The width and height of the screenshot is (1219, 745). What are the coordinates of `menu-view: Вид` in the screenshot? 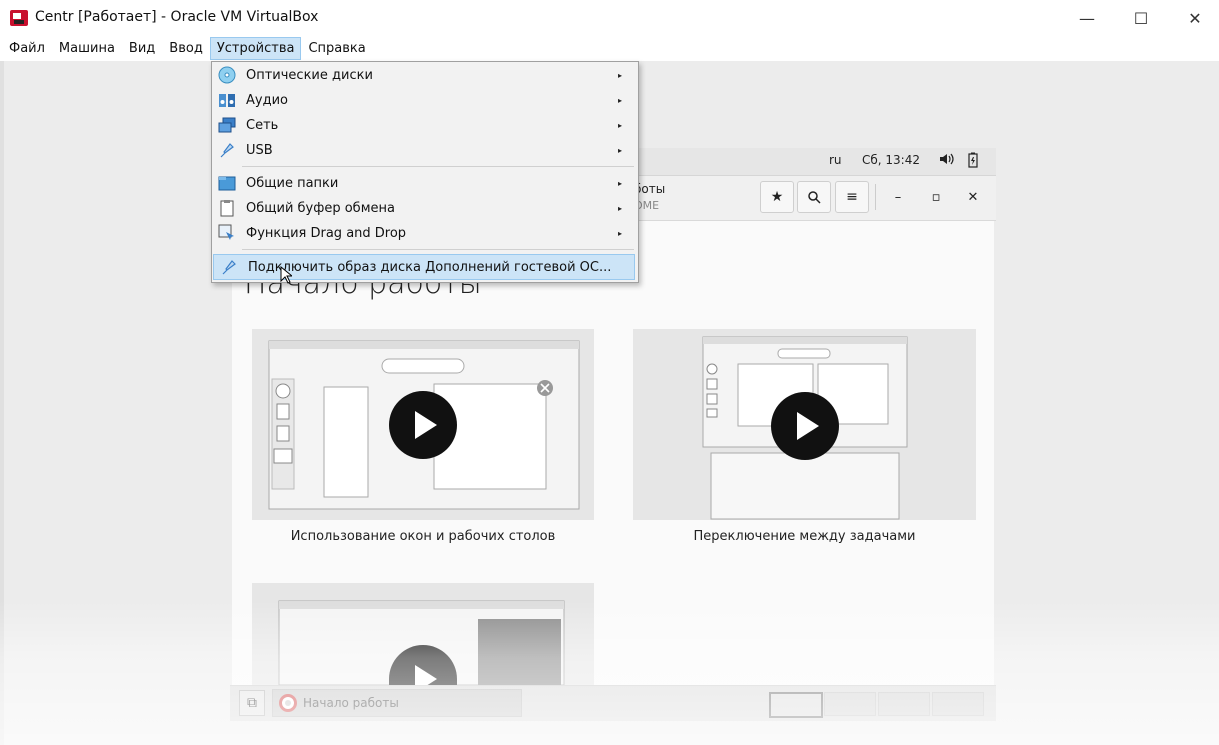 It's located at (142, 48).